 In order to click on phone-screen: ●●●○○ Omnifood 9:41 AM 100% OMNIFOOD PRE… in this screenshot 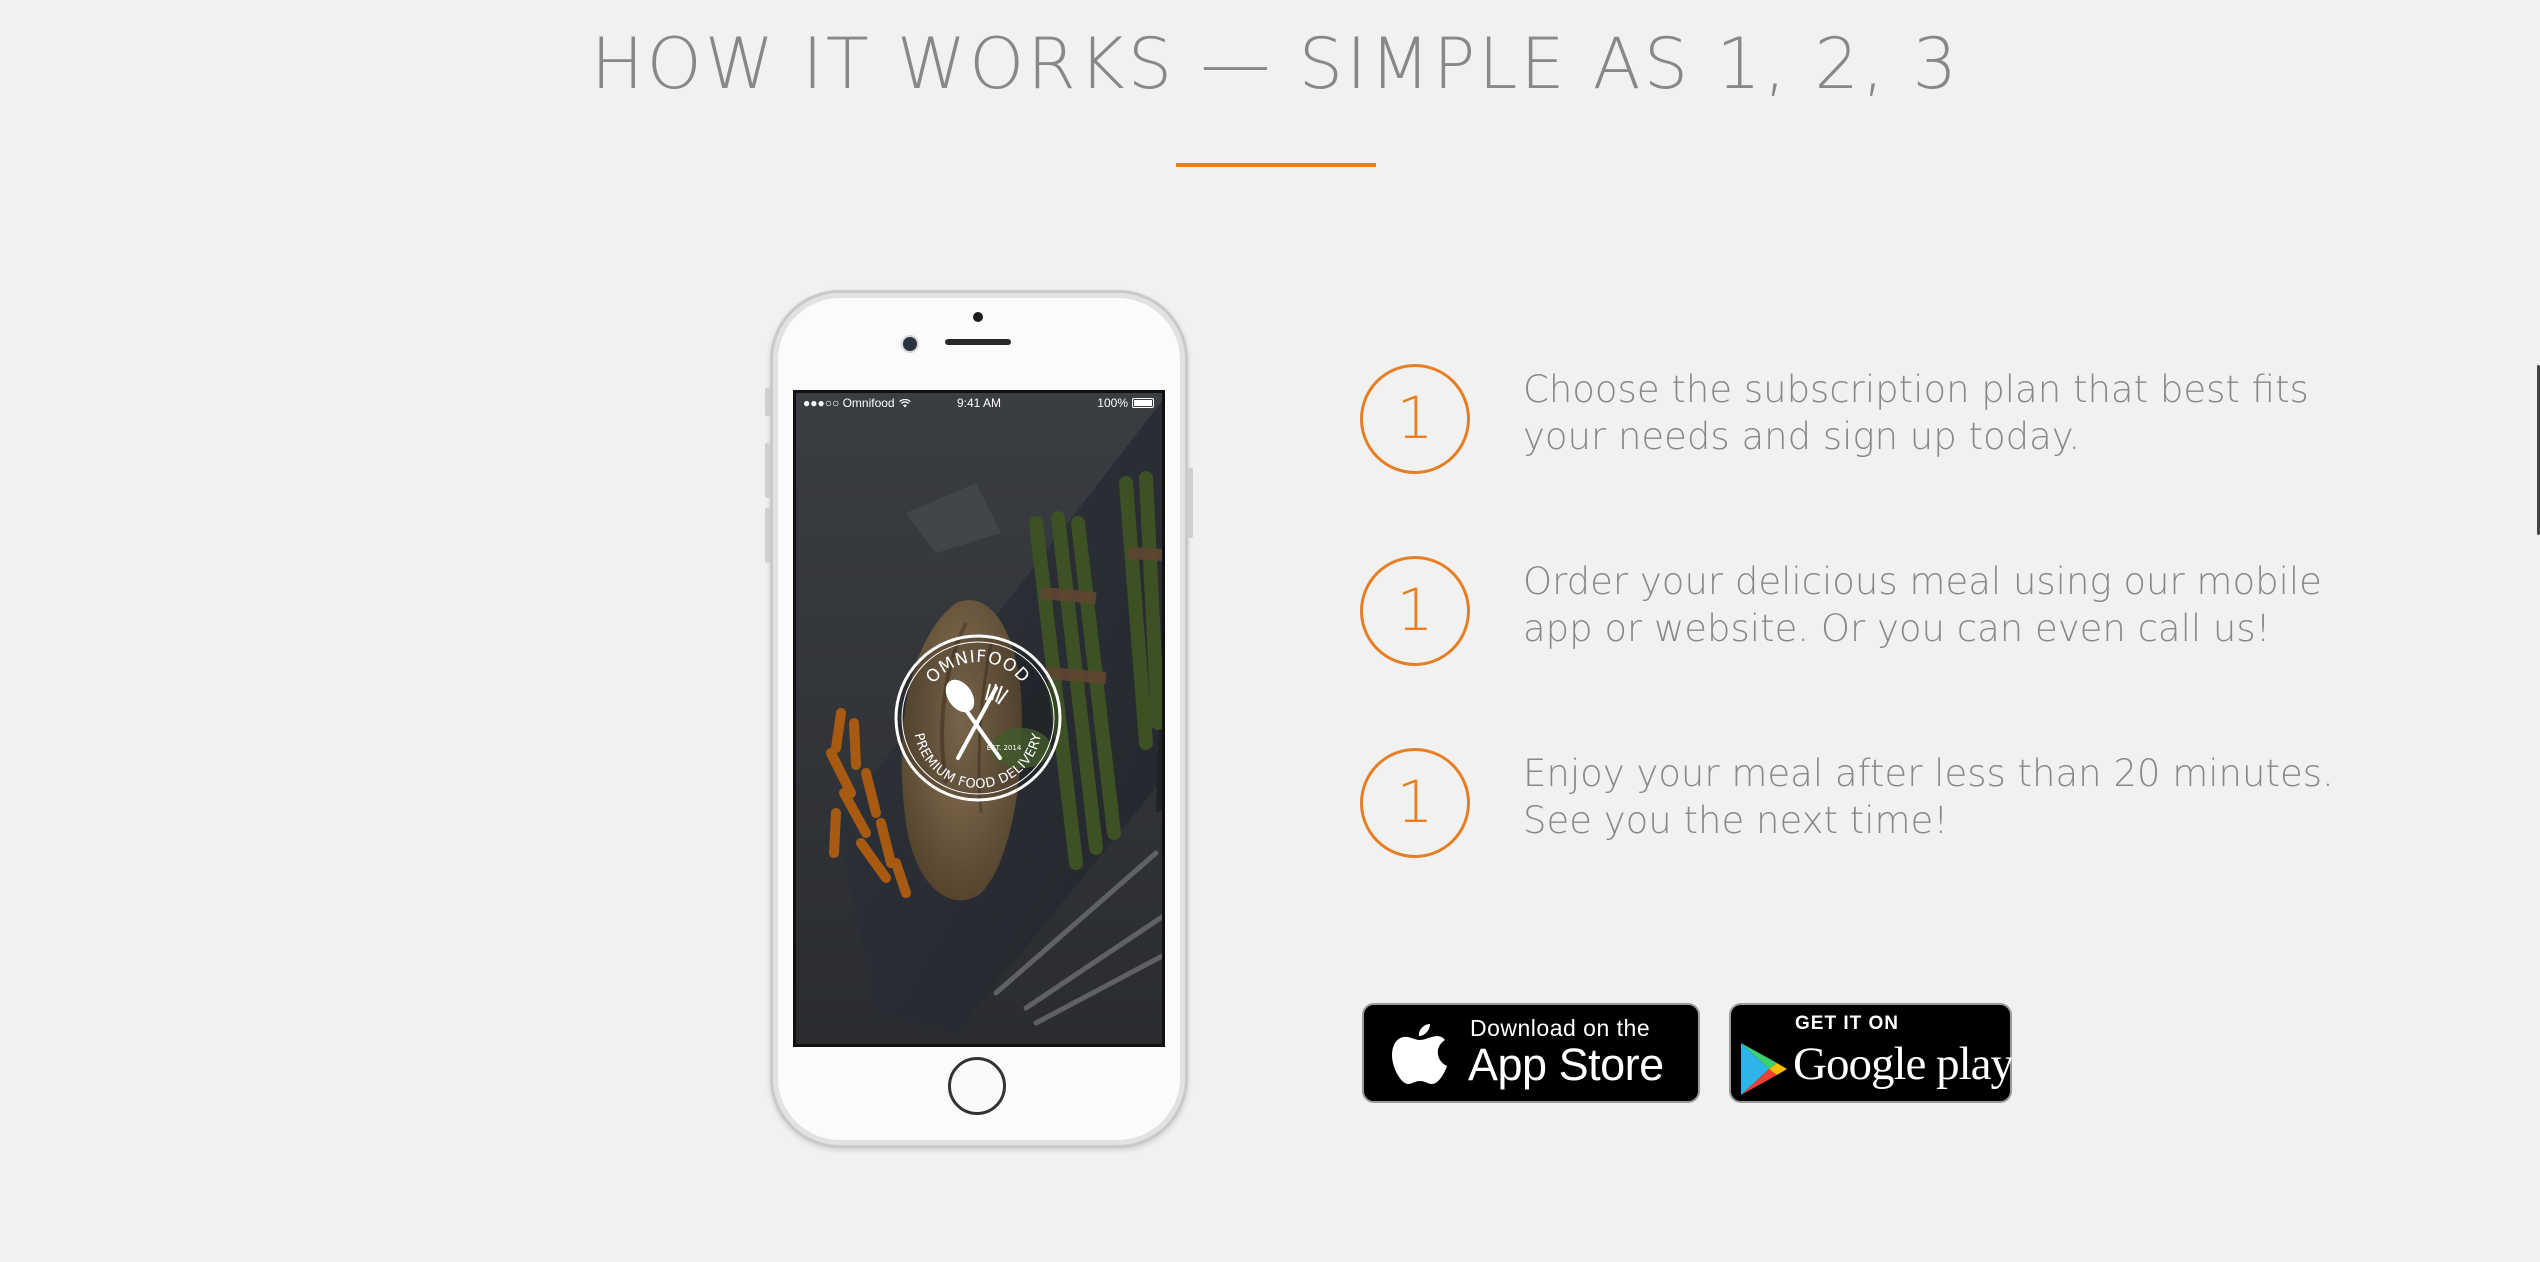, I will do `click(979, 718)`.